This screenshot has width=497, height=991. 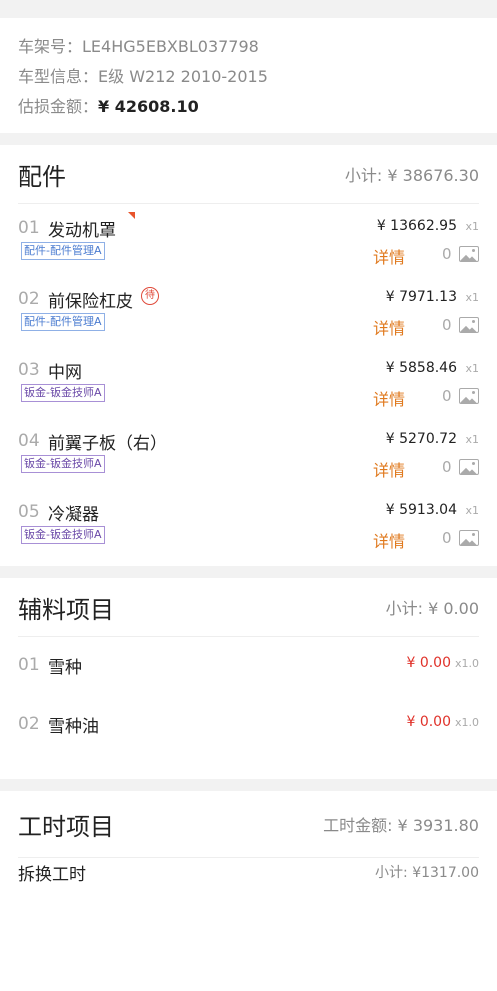 What do you see at coordinates (401, 825) in the screenshot?
I see `labor-amount: 工时金额: ¥ 3931.80` at bounding box center [401, 825].